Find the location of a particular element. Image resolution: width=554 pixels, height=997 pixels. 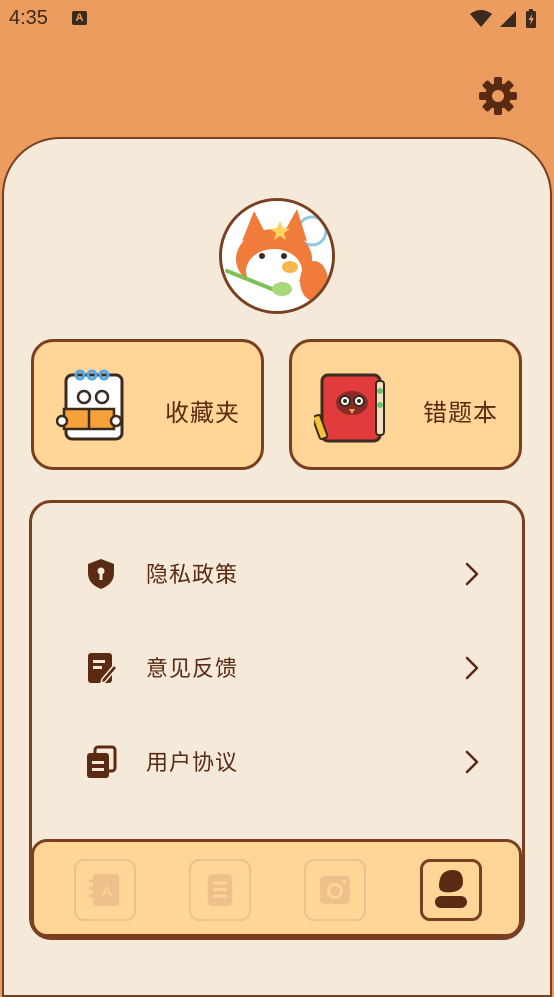

tab-profile is located at coordinates (451, 890).